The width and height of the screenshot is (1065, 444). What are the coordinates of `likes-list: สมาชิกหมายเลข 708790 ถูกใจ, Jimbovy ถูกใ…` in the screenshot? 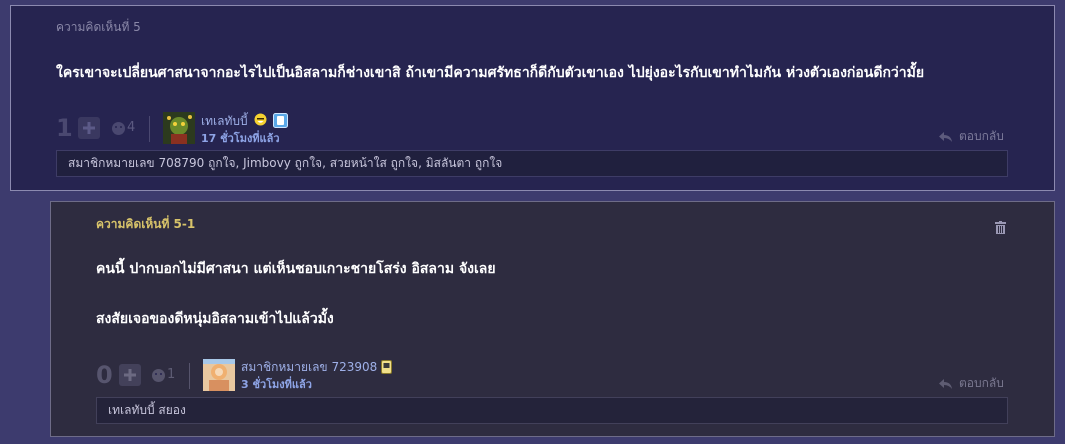 It's located at (532, 163).